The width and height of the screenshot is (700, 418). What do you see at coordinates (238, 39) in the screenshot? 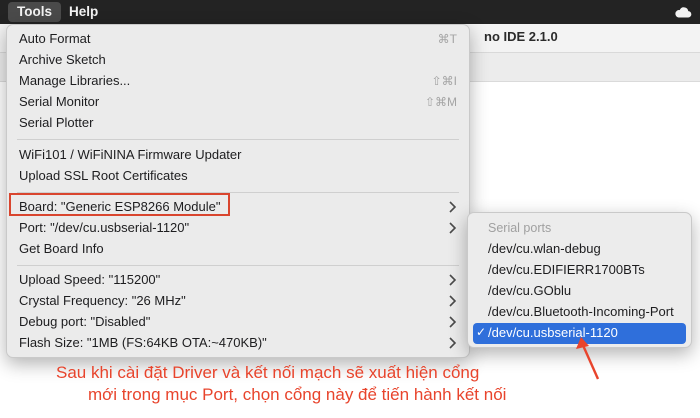
I see `menu-item-auto-format: Auto Format ⌘T` at bounding box center [238, 39].